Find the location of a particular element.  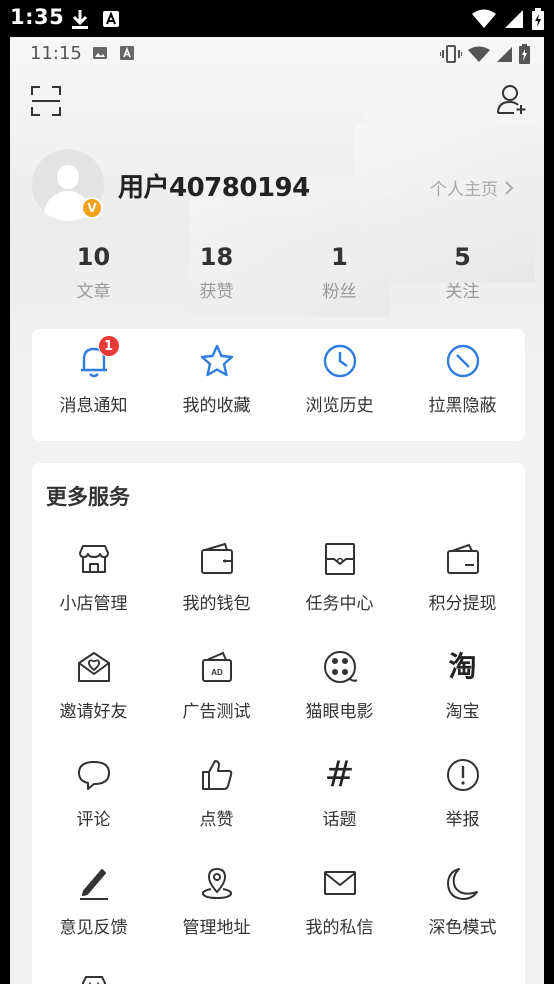

username: 用户40780194 is located at coordinates (214, 185).